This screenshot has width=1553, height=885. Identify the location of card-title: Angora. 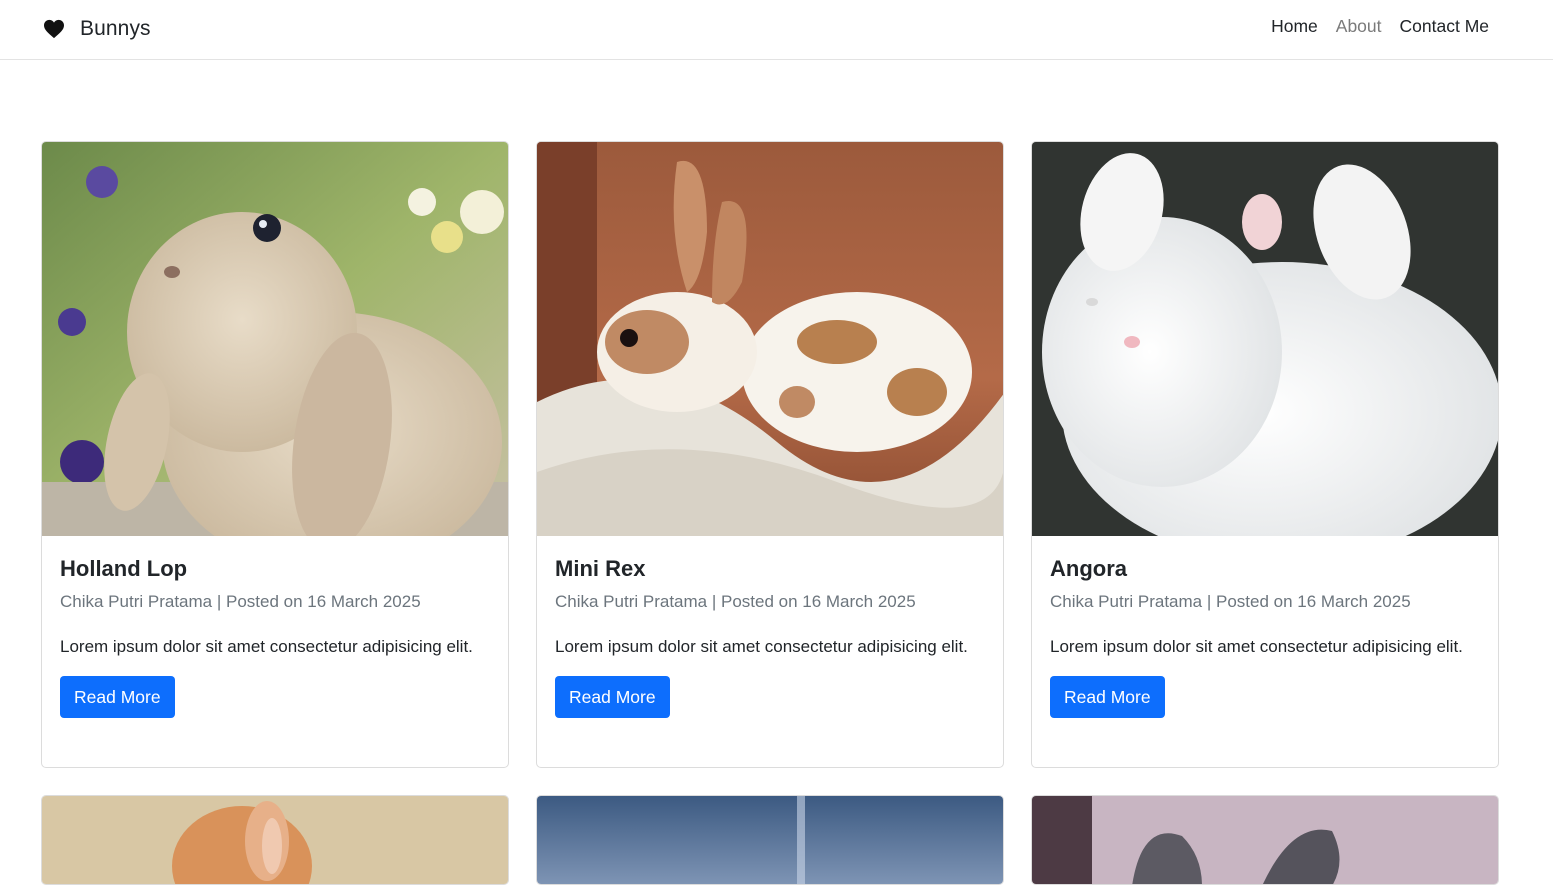
(1088, 568).